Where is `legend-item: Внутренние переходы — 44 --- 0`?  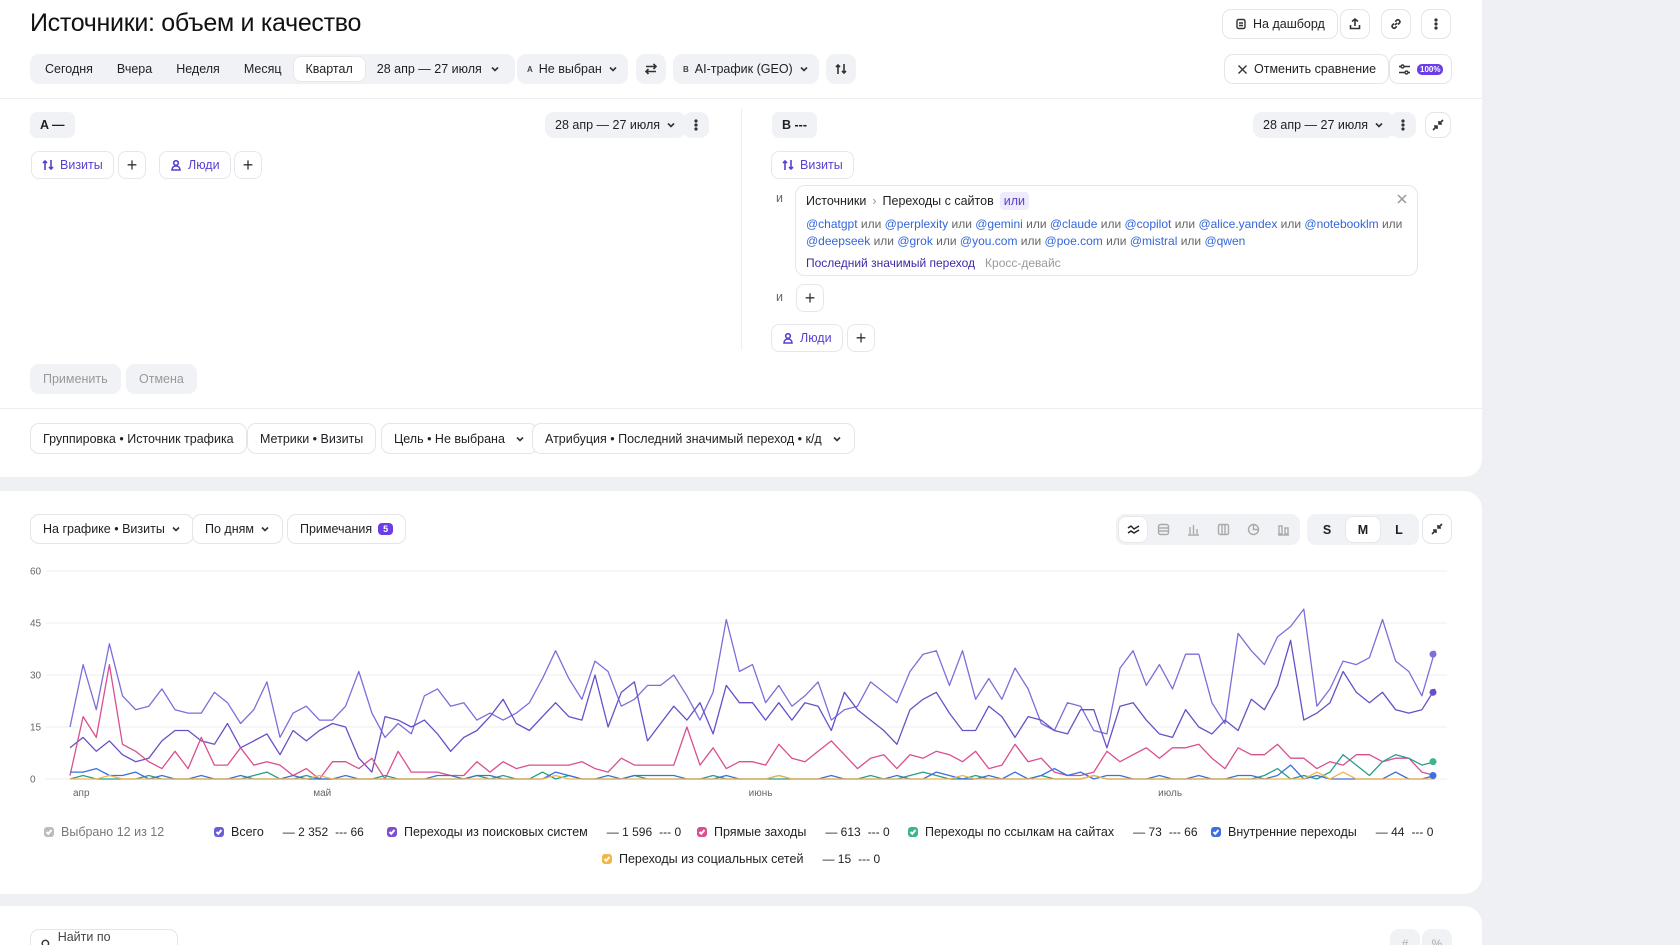
legend-item: Внутренние переходы — 44 --- 0 is located at coordinates (1322, 832).